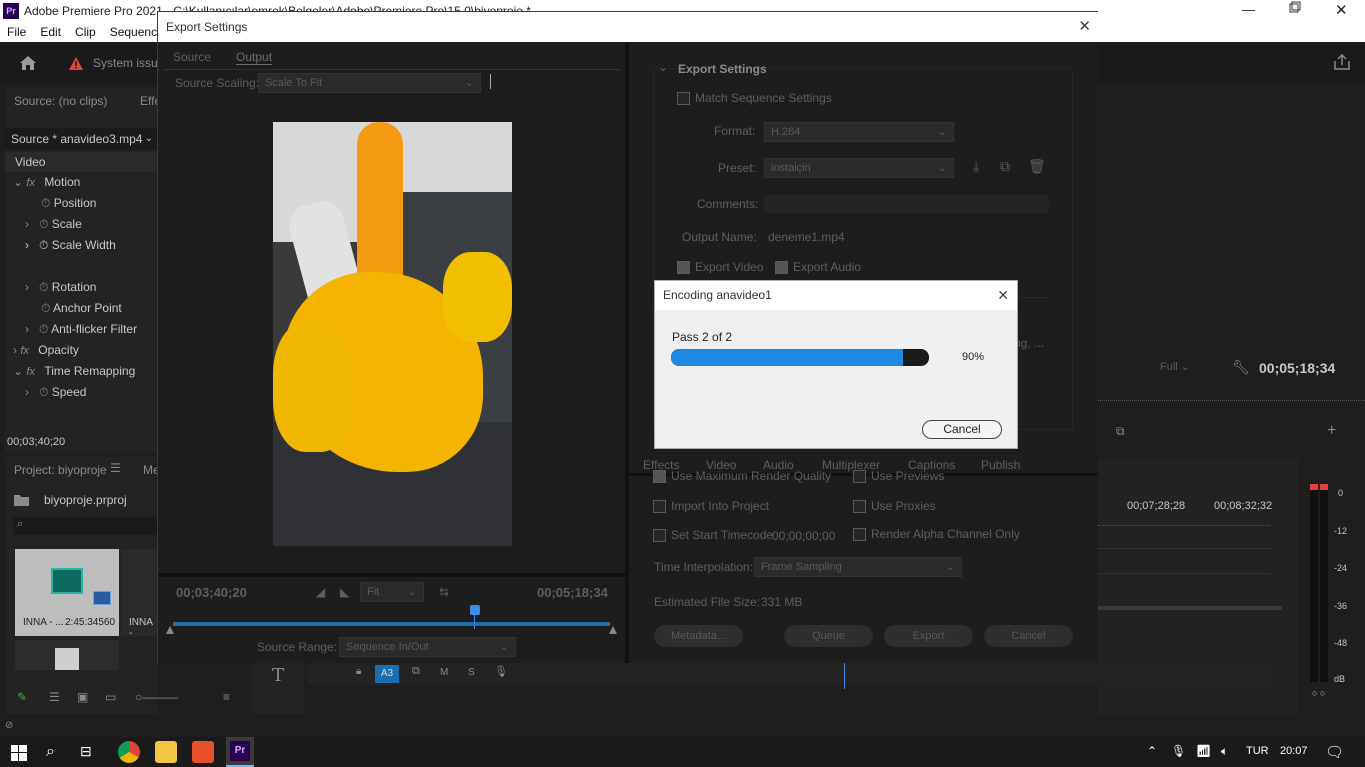 The width and height of the screenshot is (1365, 767). I want to click on minimize-button: —, so click(1250, 9).